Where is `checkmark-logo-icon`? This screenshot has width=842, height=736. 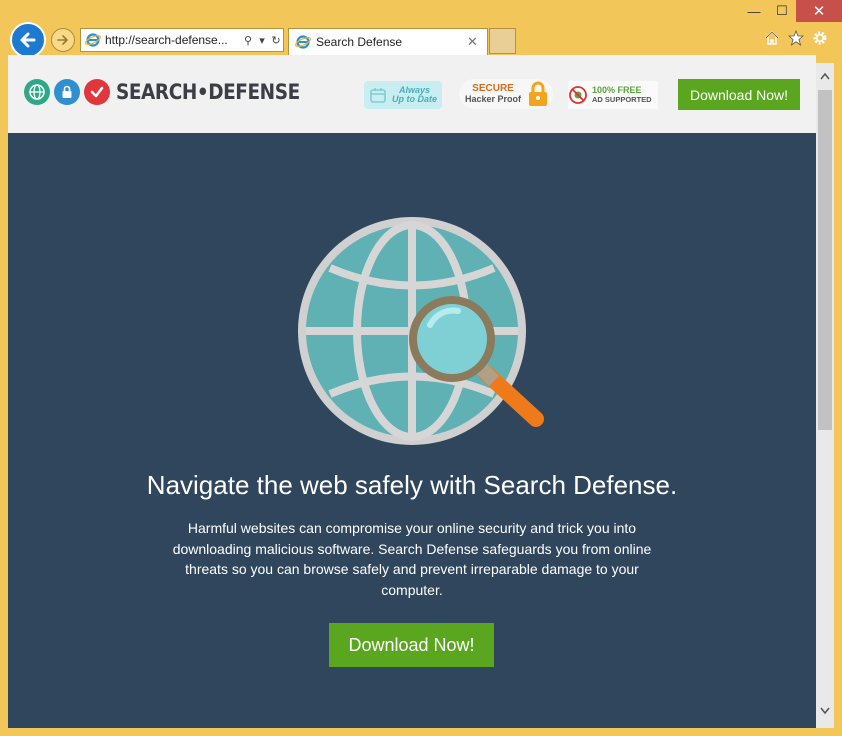 checkmark-logo-icon is located at coordinates (97, 92).